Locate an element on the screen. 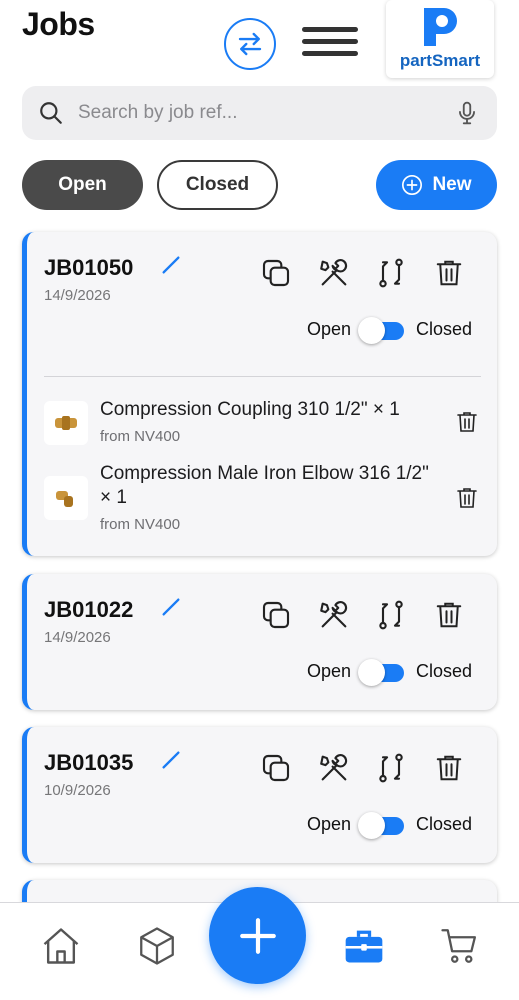 This screenshot has height=1000, width=519. job-date: 10/9/2026 is located at coordinates (77, 790).